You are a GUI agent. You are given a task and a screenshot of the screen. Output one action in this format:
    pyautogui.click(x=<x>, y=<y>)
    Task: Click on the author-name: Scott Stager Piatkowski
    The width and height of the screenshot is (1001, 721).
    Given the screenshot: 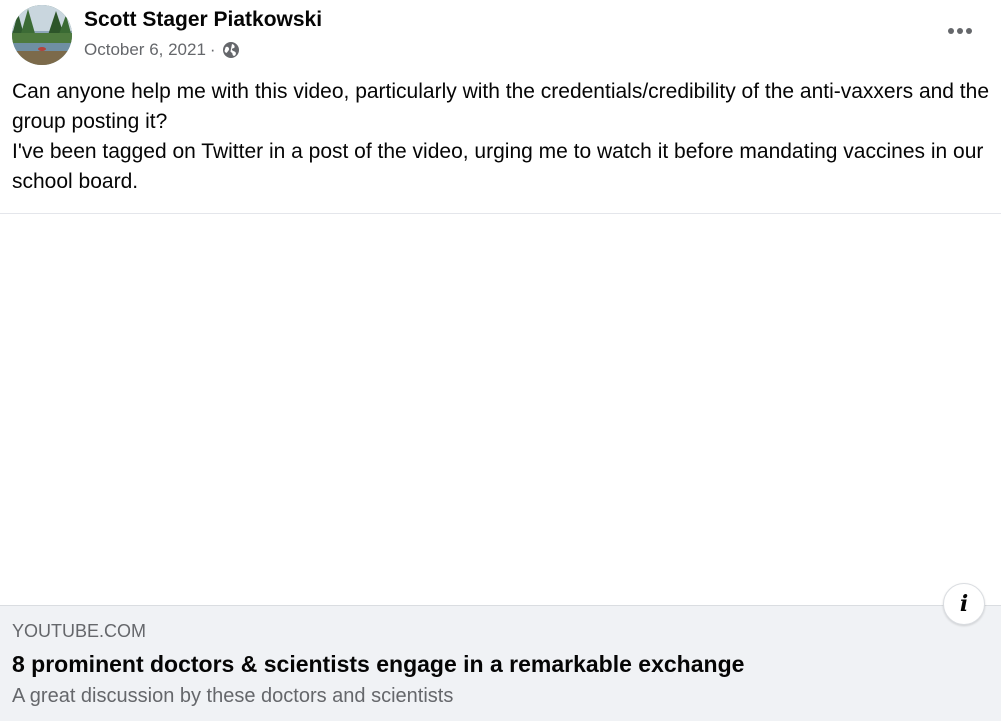 What is the action you would take?
    pyautogui.click(x=203, y=20)
    